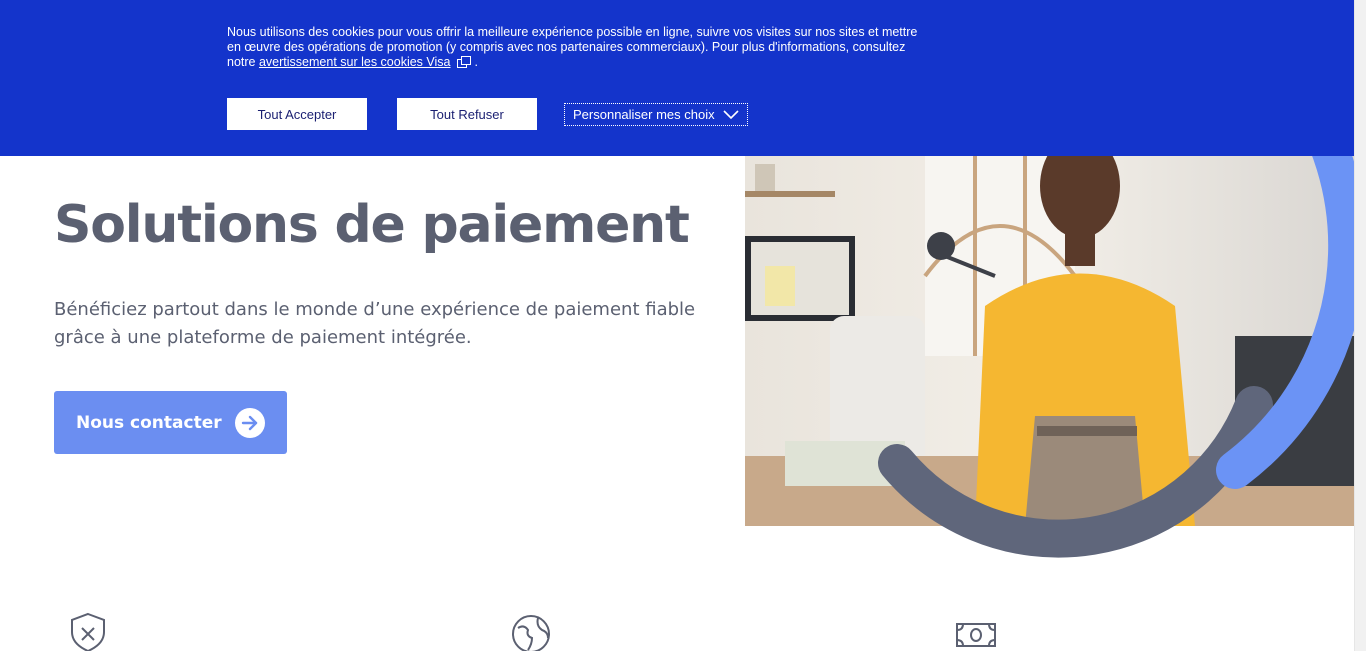 This screenshot has height=651, width=1366. I want to click on refuse-all-button: Tout Refuser, so click(467, 114).